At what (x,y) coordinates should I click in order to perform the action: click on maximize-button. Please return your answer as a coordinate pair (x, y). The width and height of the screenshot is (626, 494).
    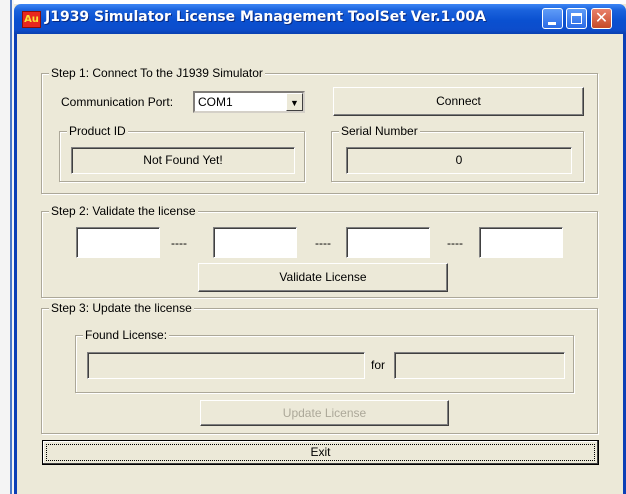
    Looking at the image, I should click on (576, 18).